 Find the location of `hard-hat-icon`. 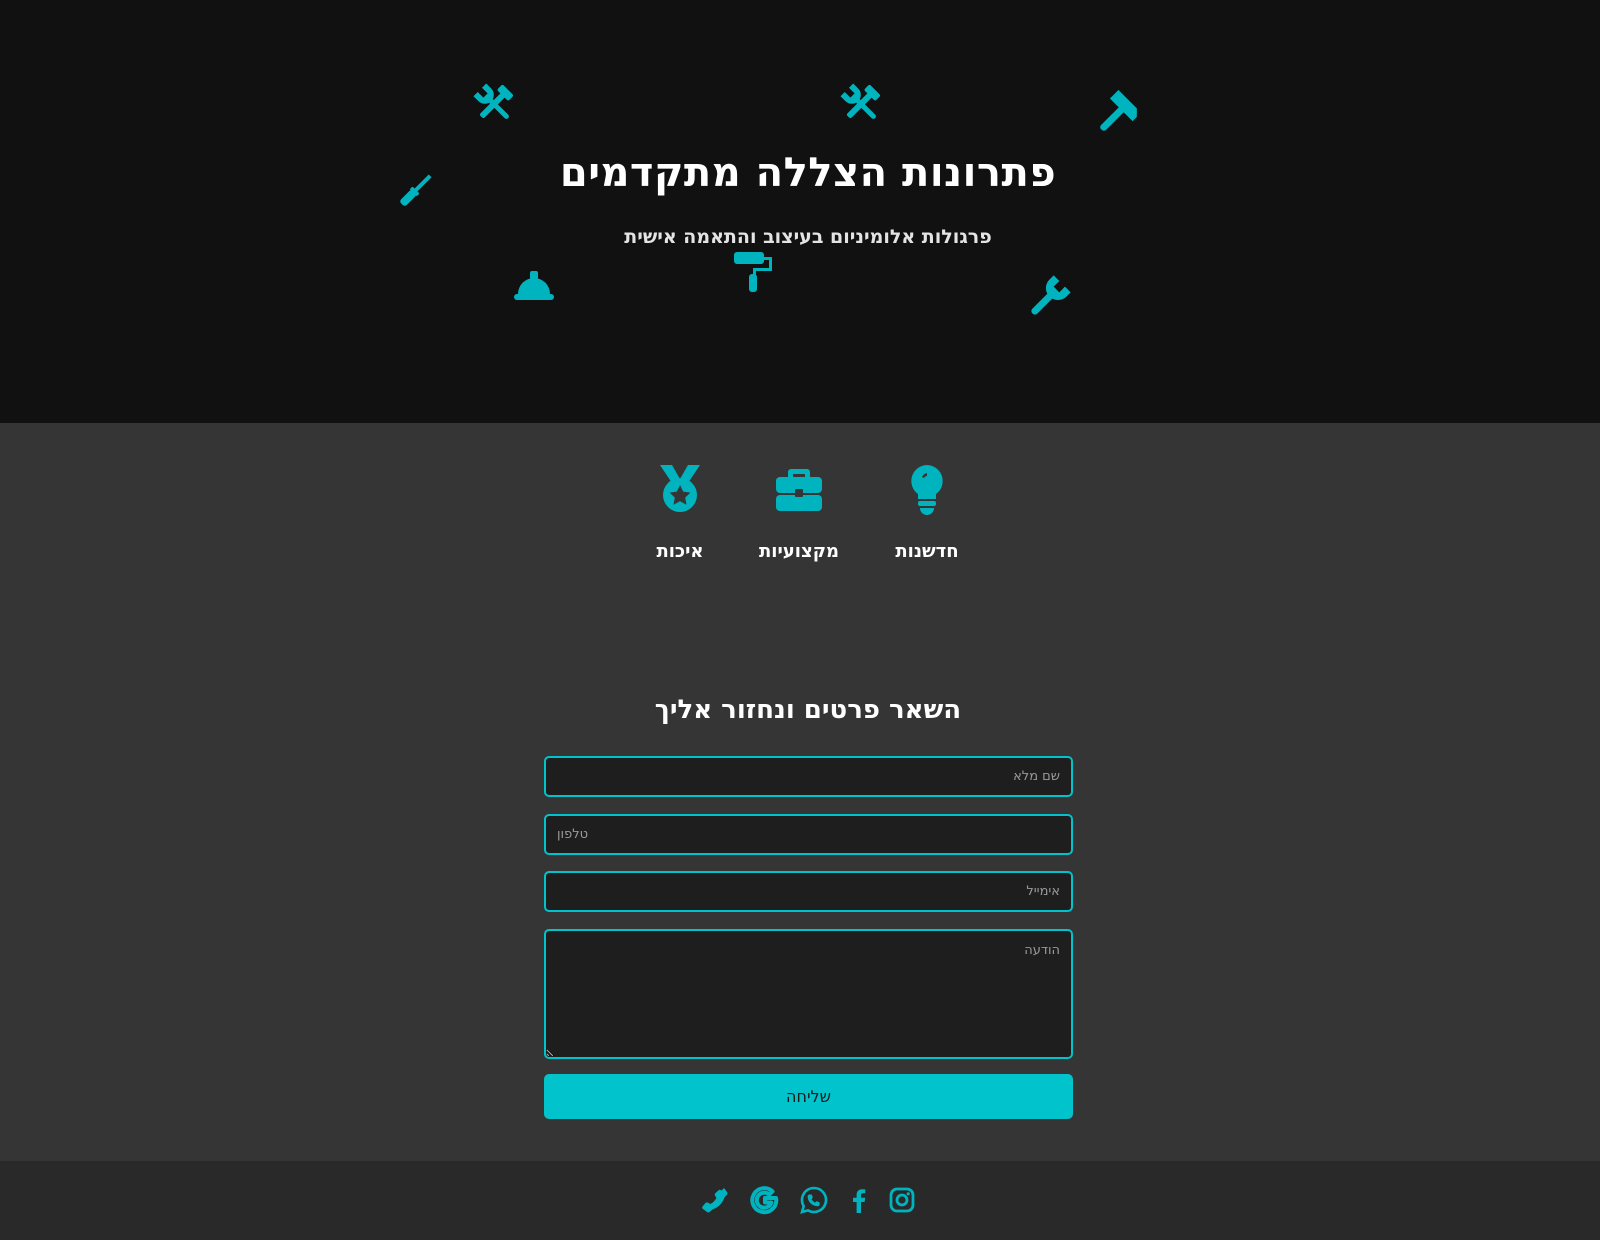

hard-hat-icon is located at coordinates (534, 286).